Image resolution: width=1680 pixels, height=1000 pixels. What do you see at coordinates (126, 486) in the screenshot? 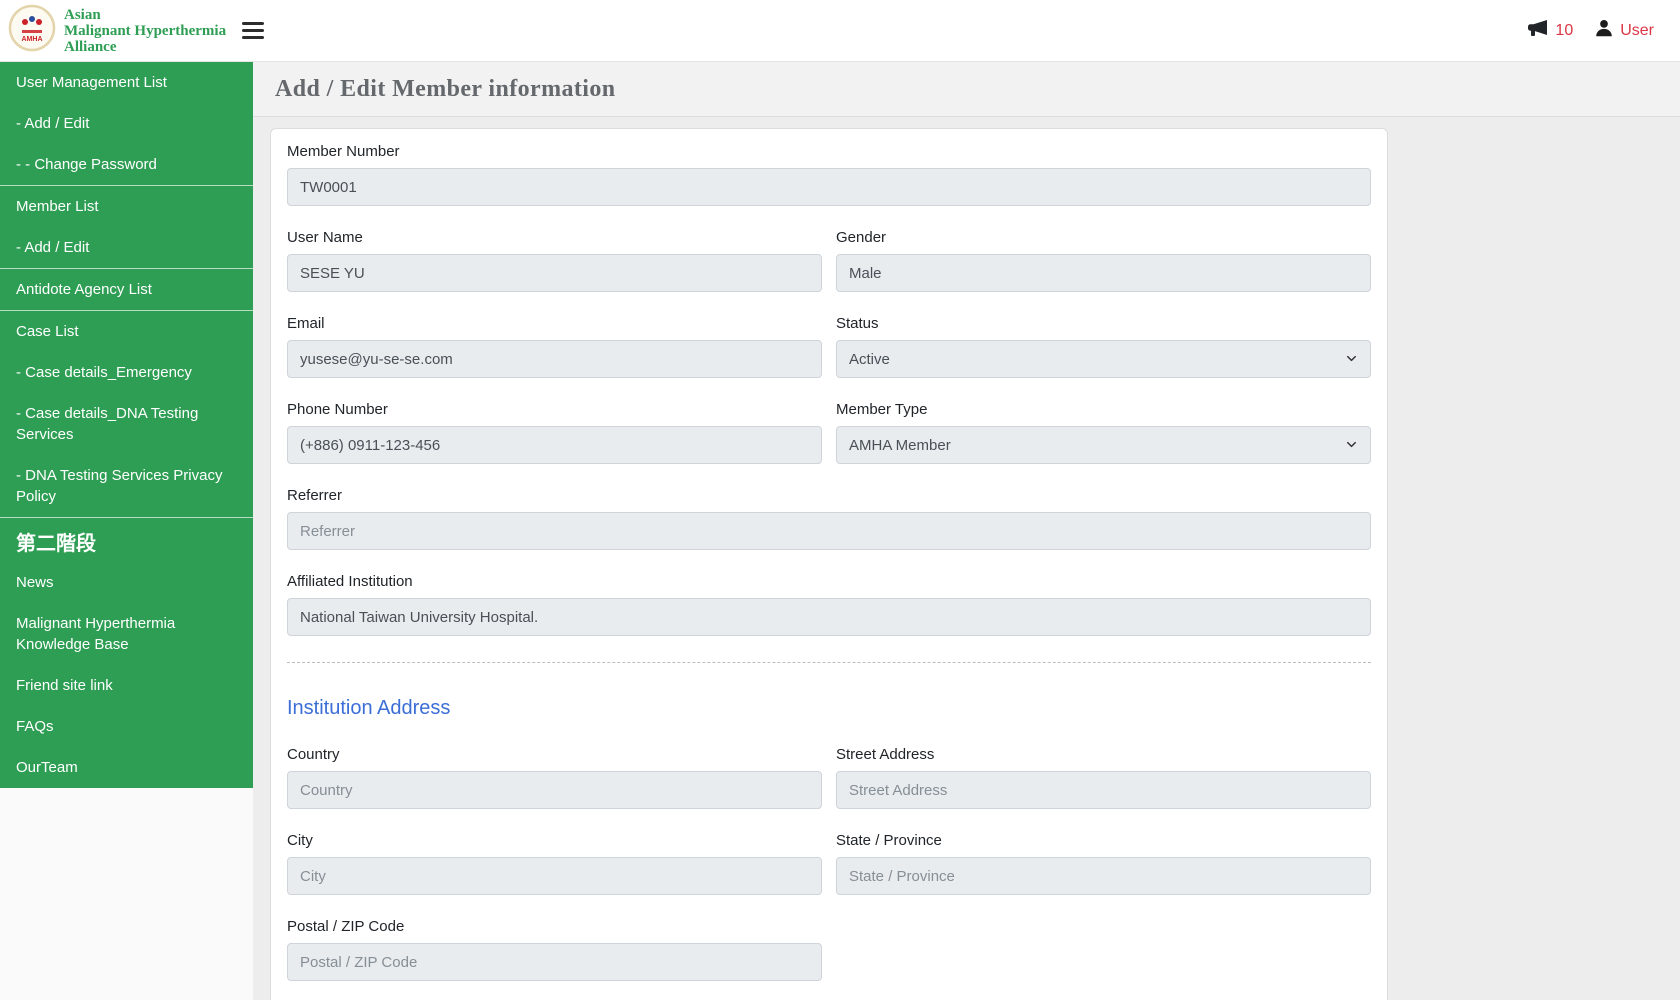
I see `sidebar-item-dna-privacy-policy: - DNA Testing Services Privacy Policy` at bounding box center [126, 486].